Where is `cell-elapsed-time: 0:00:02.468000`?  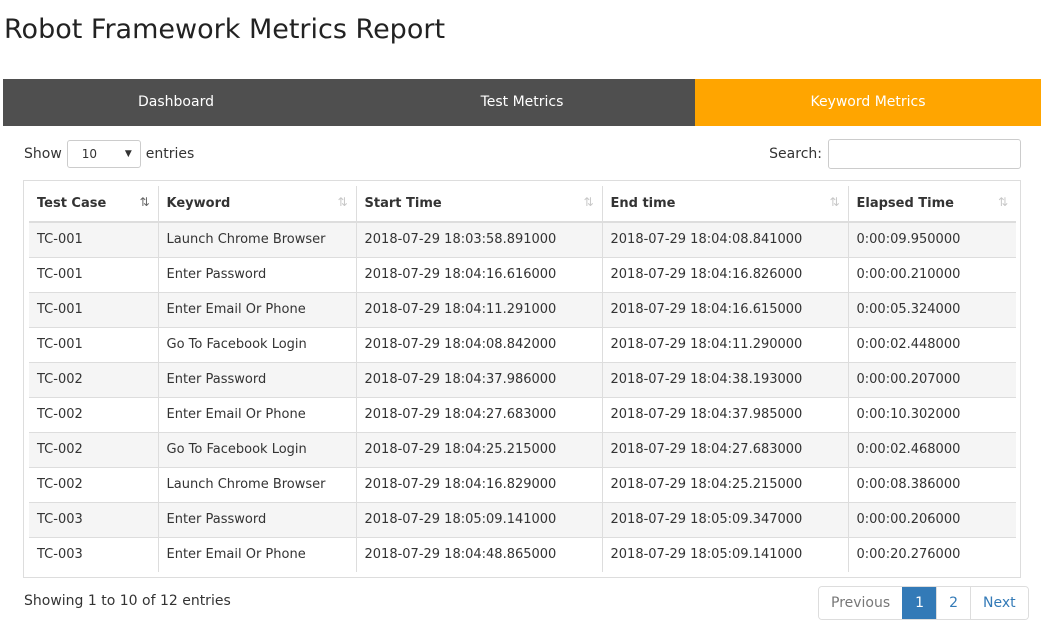 cell-elapsed-time: 0:00:02.468000 is located at coordinates (932, 449).